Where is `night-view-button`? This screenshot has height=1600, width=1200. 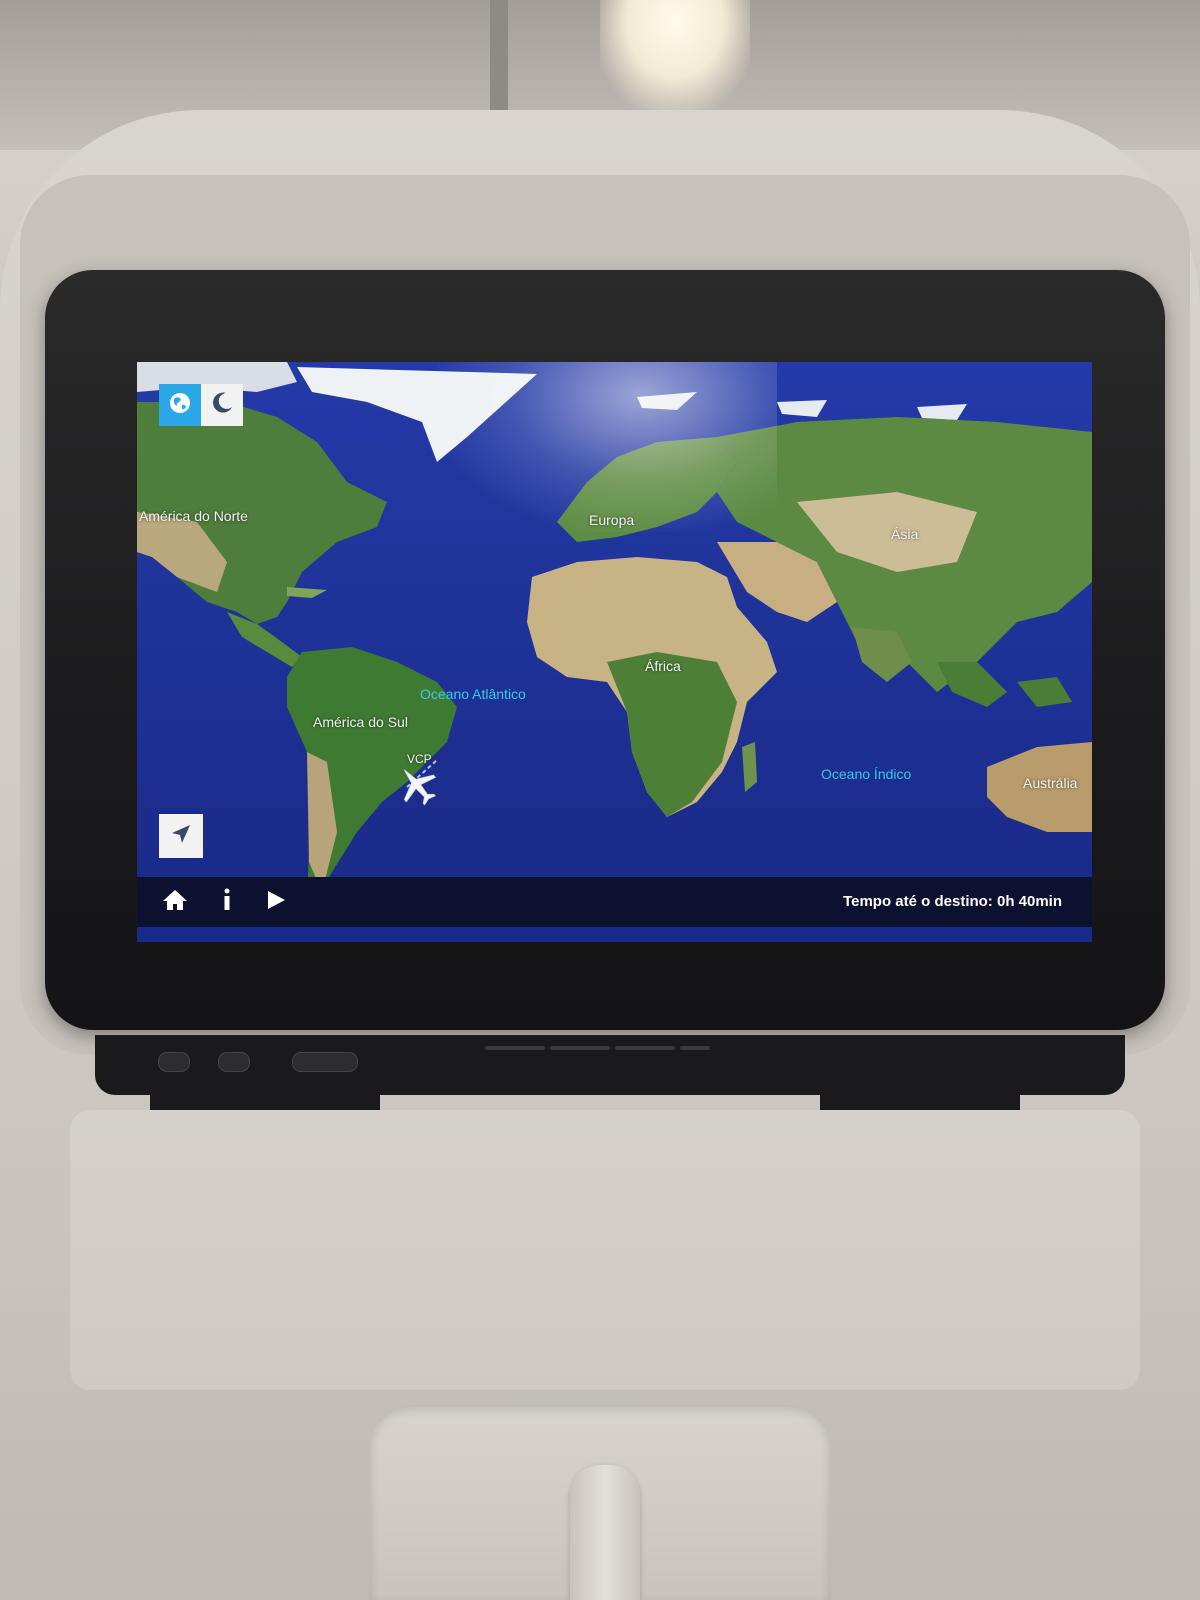
night-view-button is located at coordinates (222, 405).